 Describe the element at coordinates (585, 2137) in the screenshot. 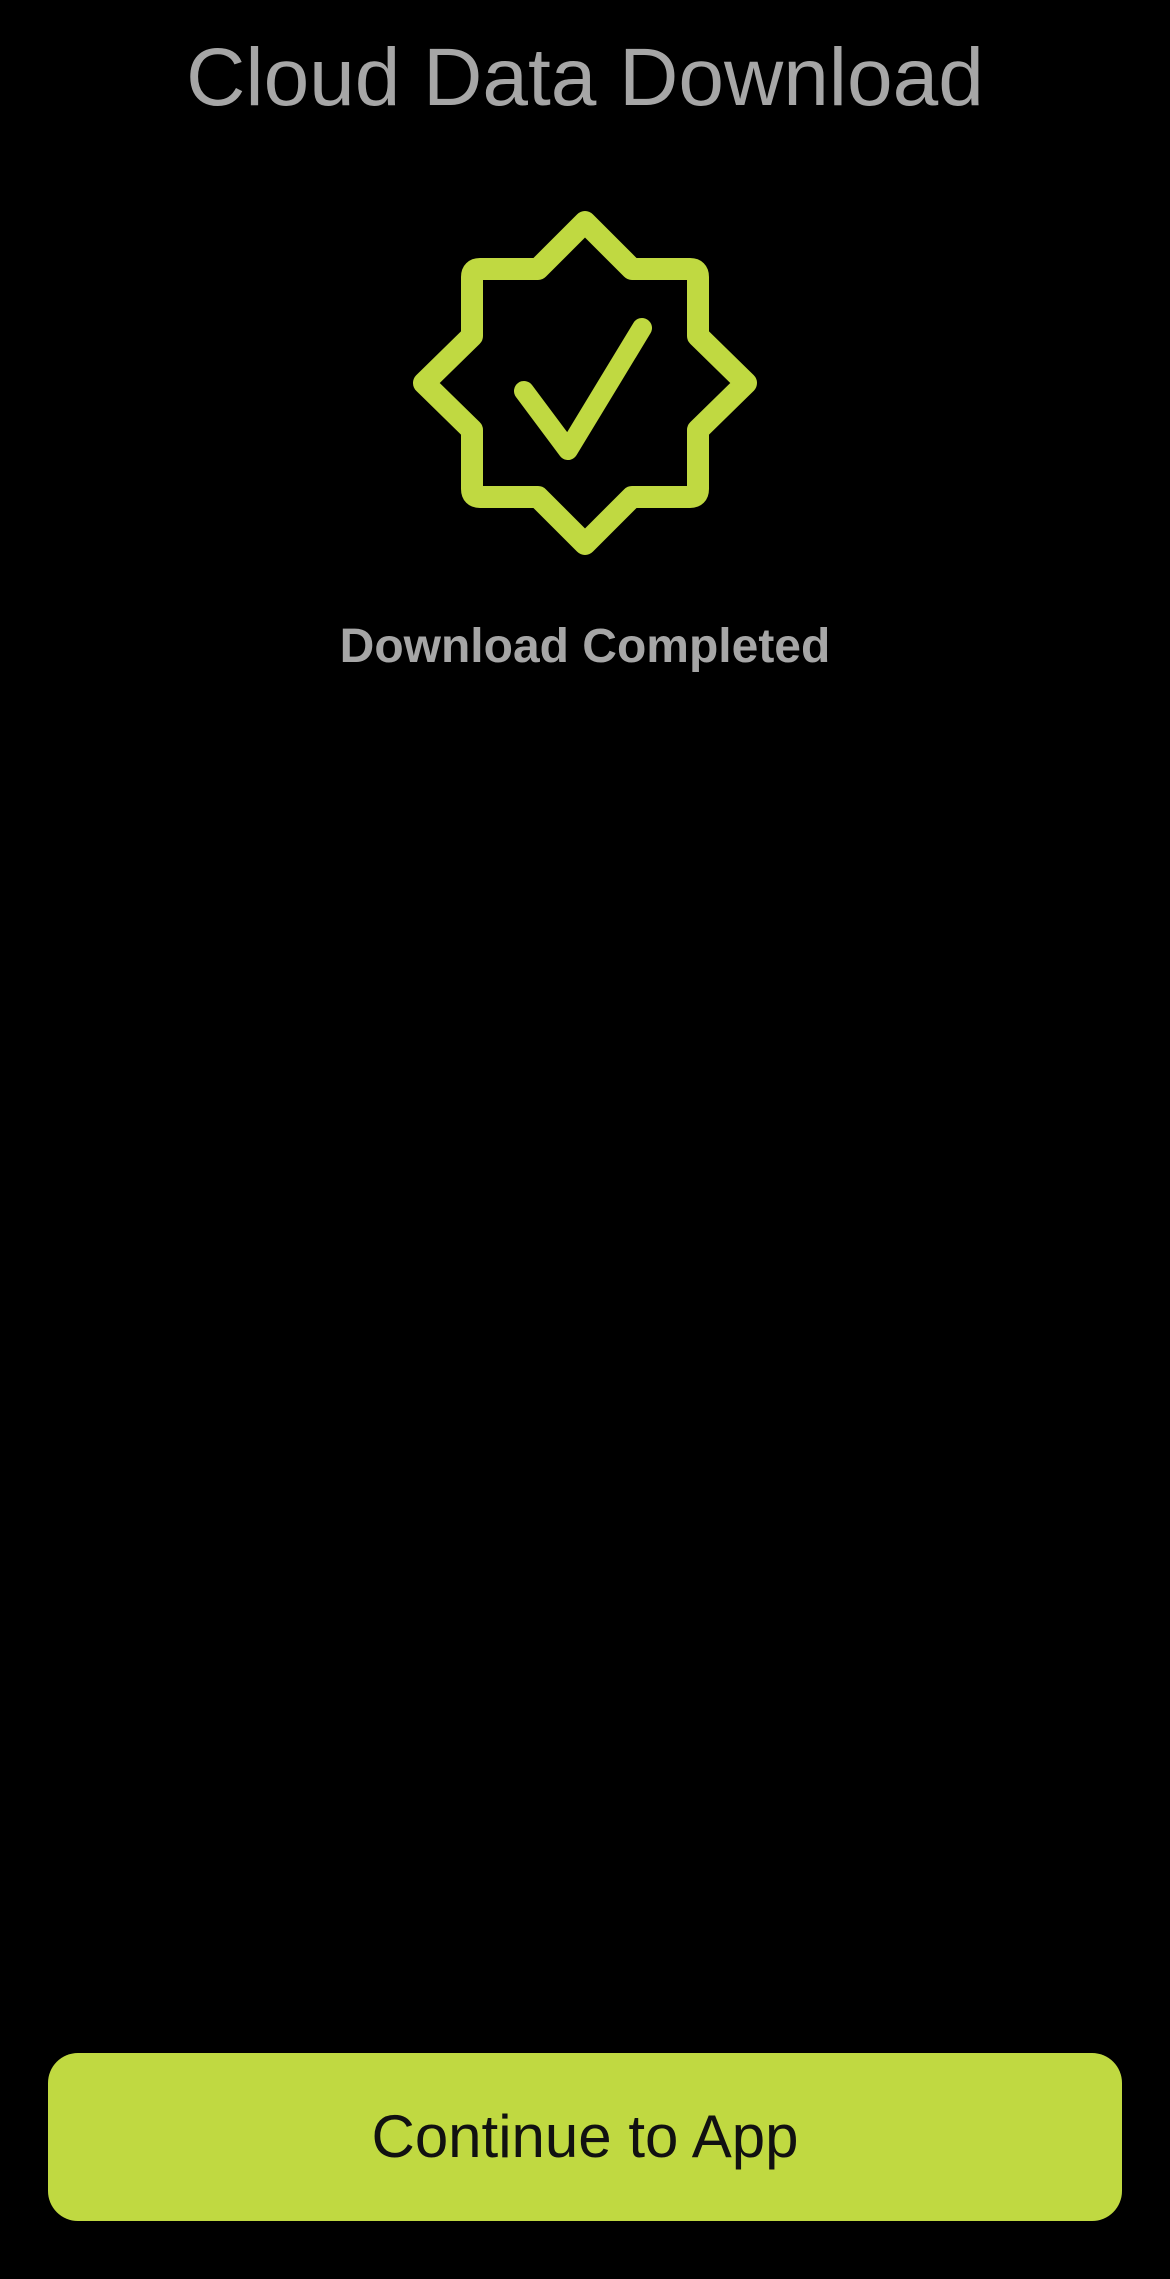

I see `continue-to-app-button: Continue to App` at that location.